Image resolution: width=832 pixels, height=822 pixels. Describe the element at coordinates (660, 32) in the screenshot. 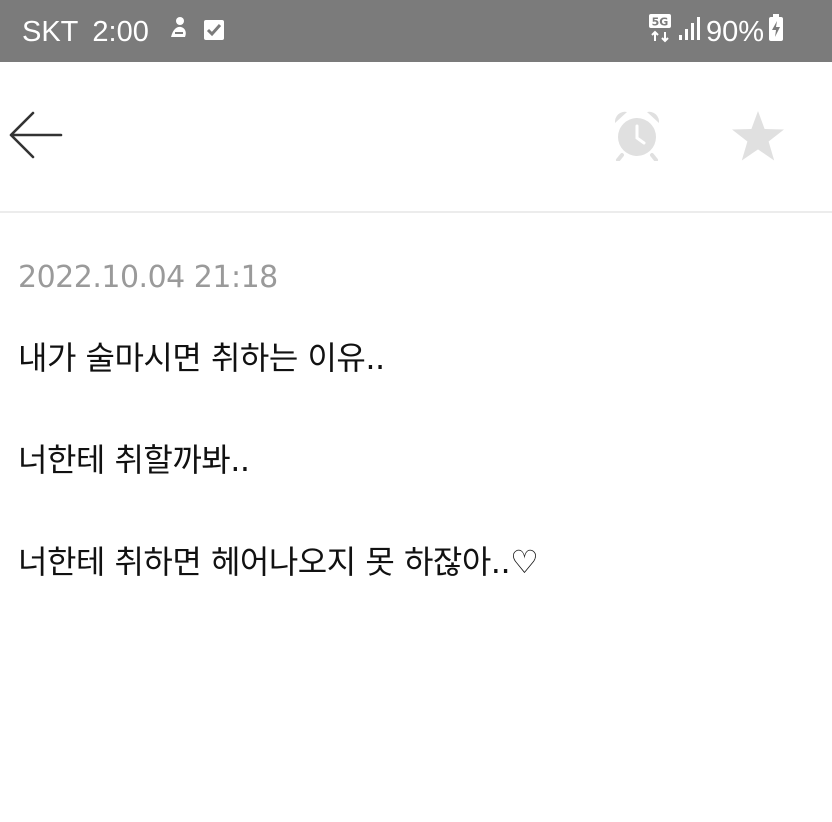

I see `network-5g-icon: 5G` at that location.